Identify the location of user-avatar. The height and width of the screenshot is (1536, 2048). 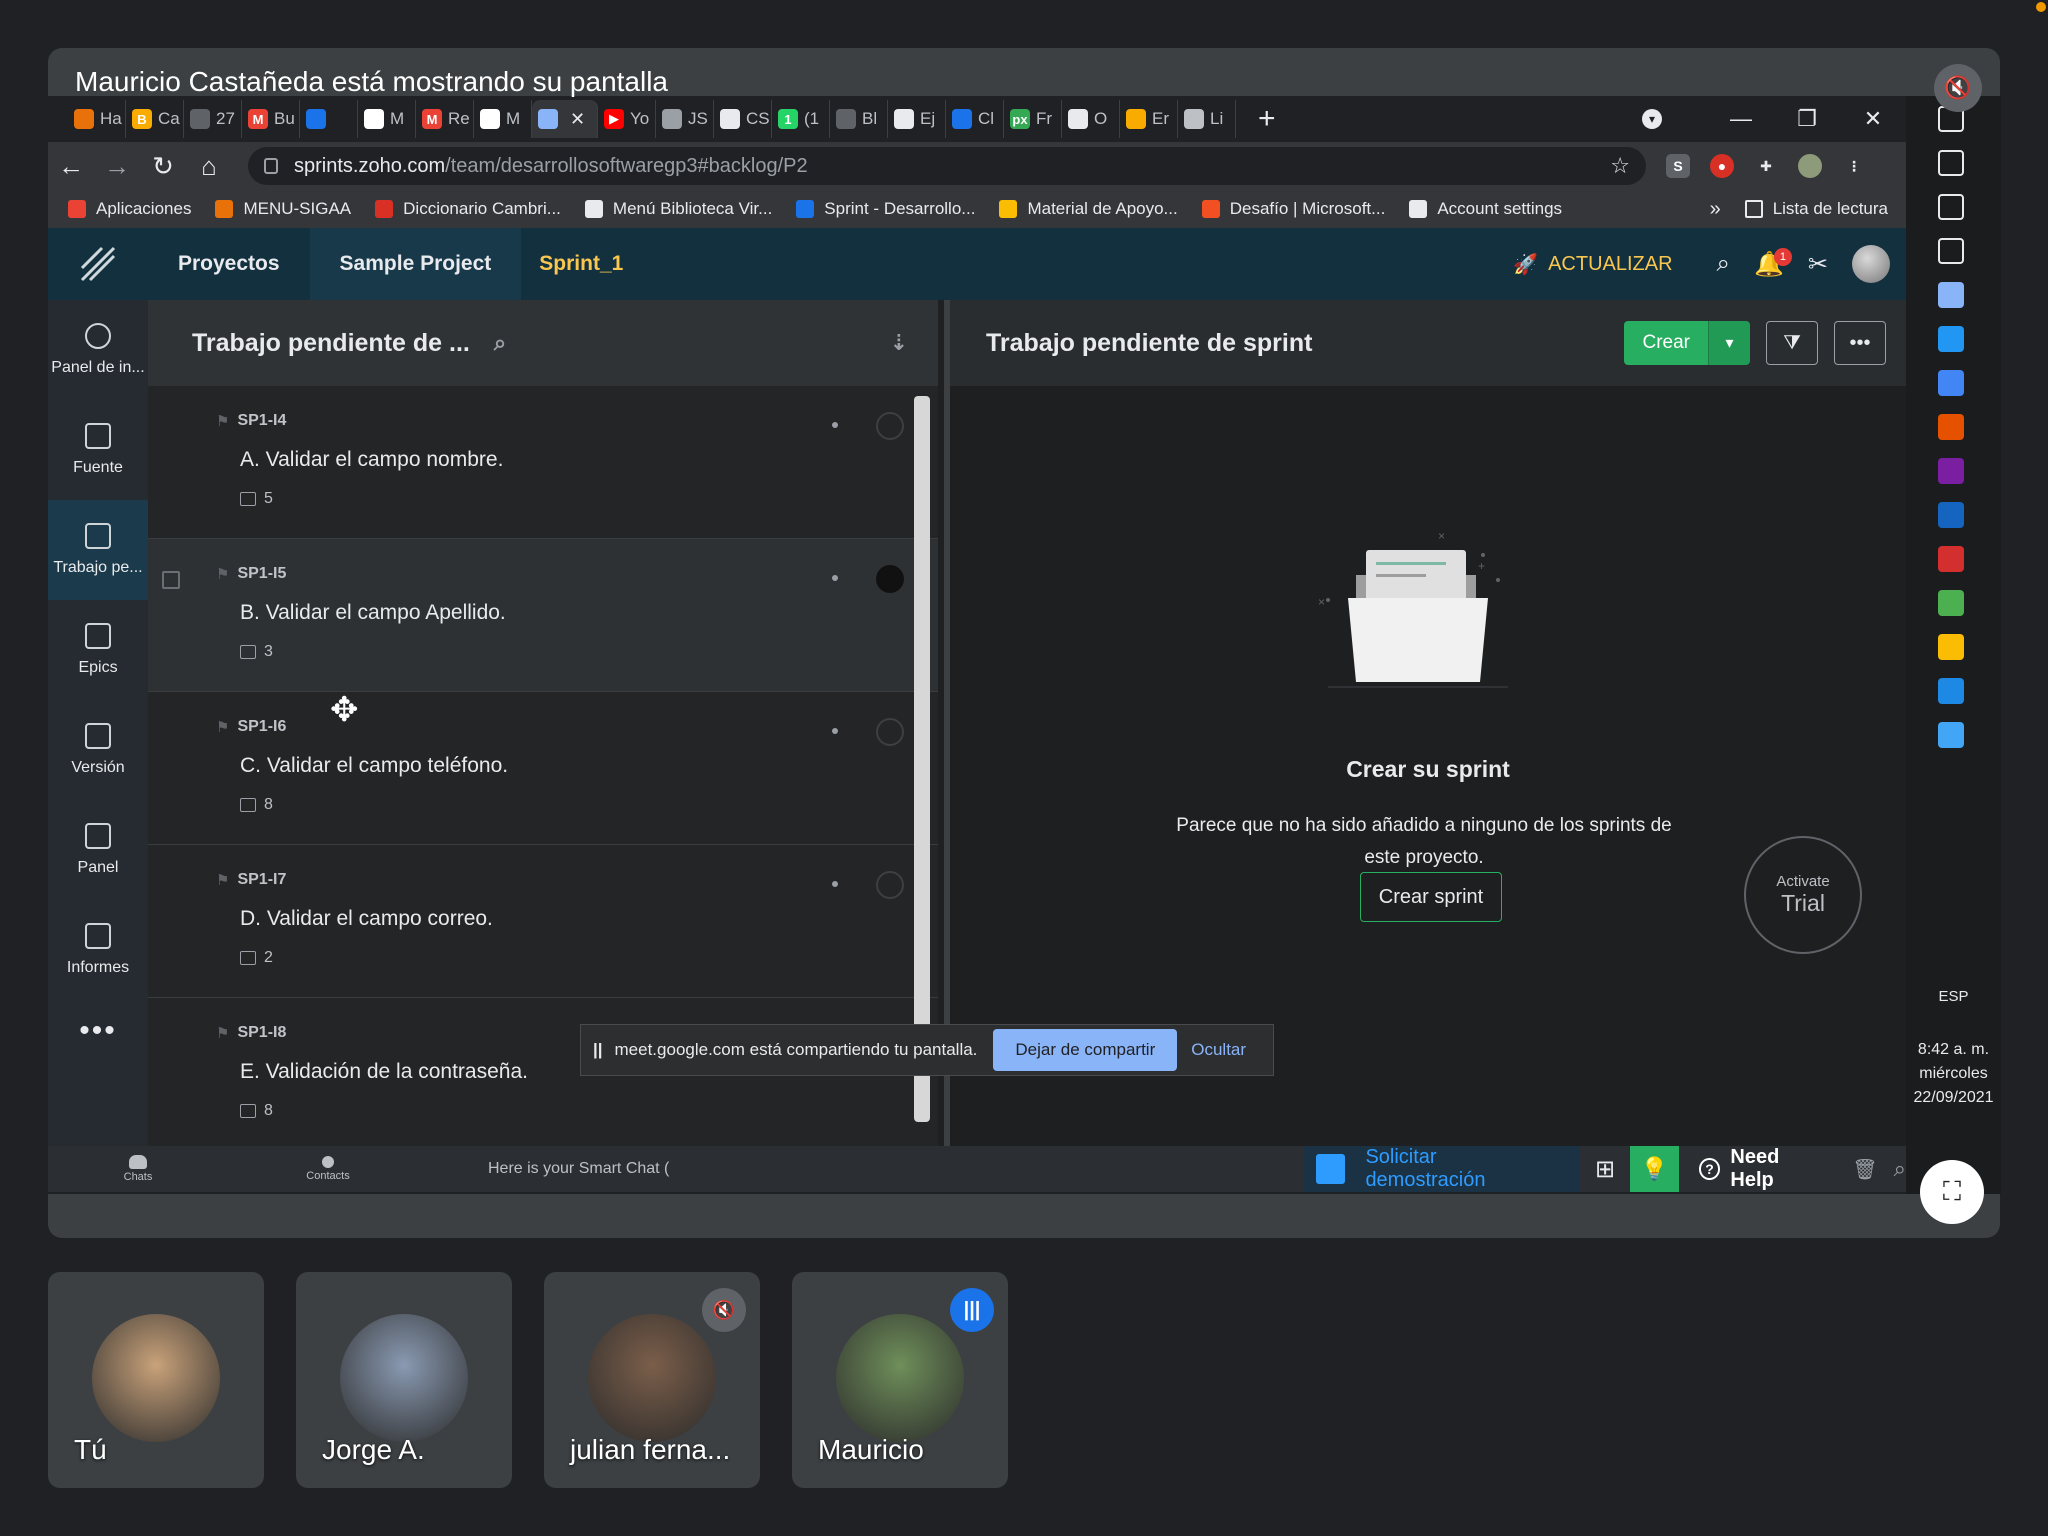
(1871, 264).